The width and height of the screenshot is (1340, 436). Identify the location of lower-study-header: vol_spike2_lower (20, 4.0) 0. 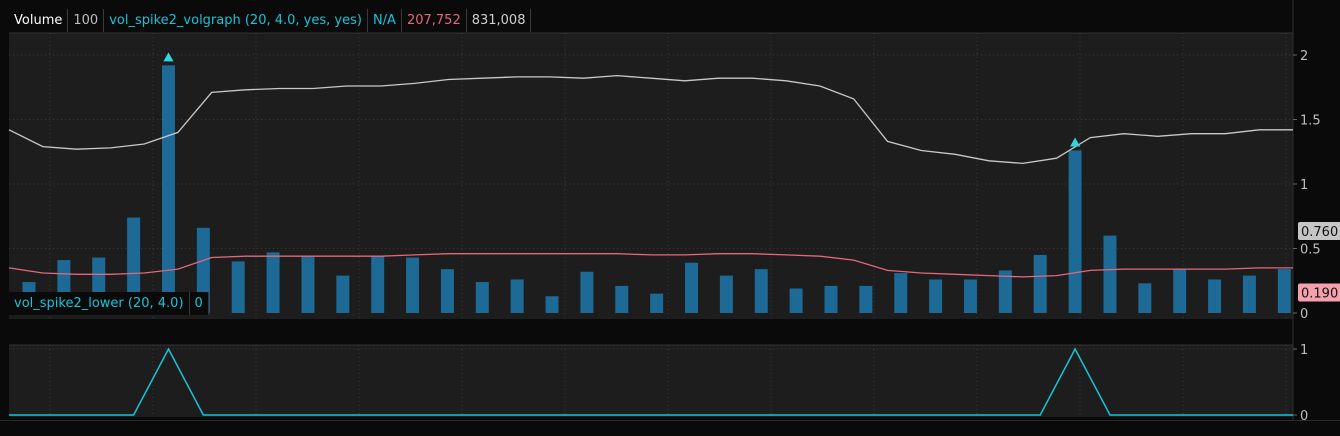
(109, 303).